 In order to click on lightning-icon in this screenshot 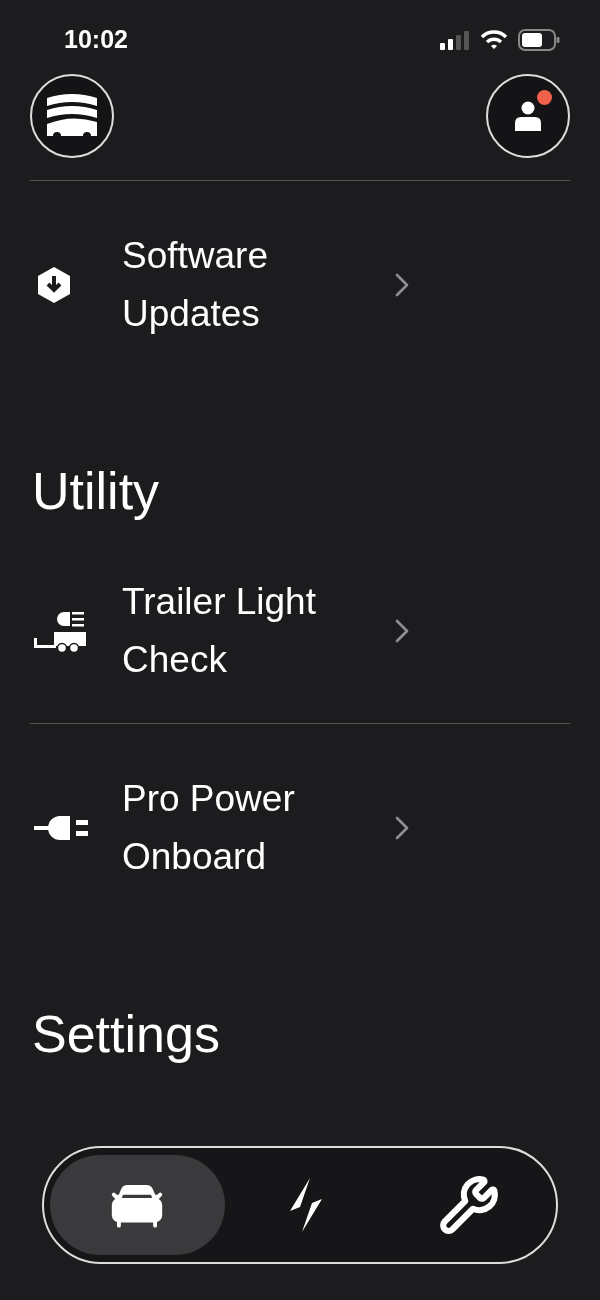, I will do `click(305, 1205)`.